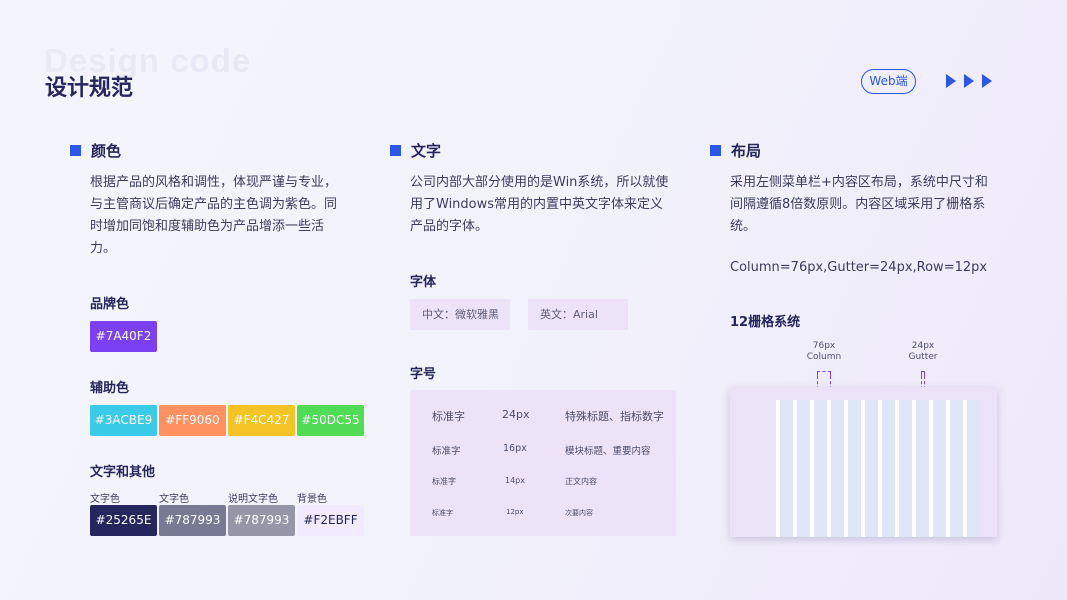 The width and height of the screenshot is (1067, 600). Describe the element at coordinates (824, 357) in the screenshot. I see `column-name: Column` at that location.